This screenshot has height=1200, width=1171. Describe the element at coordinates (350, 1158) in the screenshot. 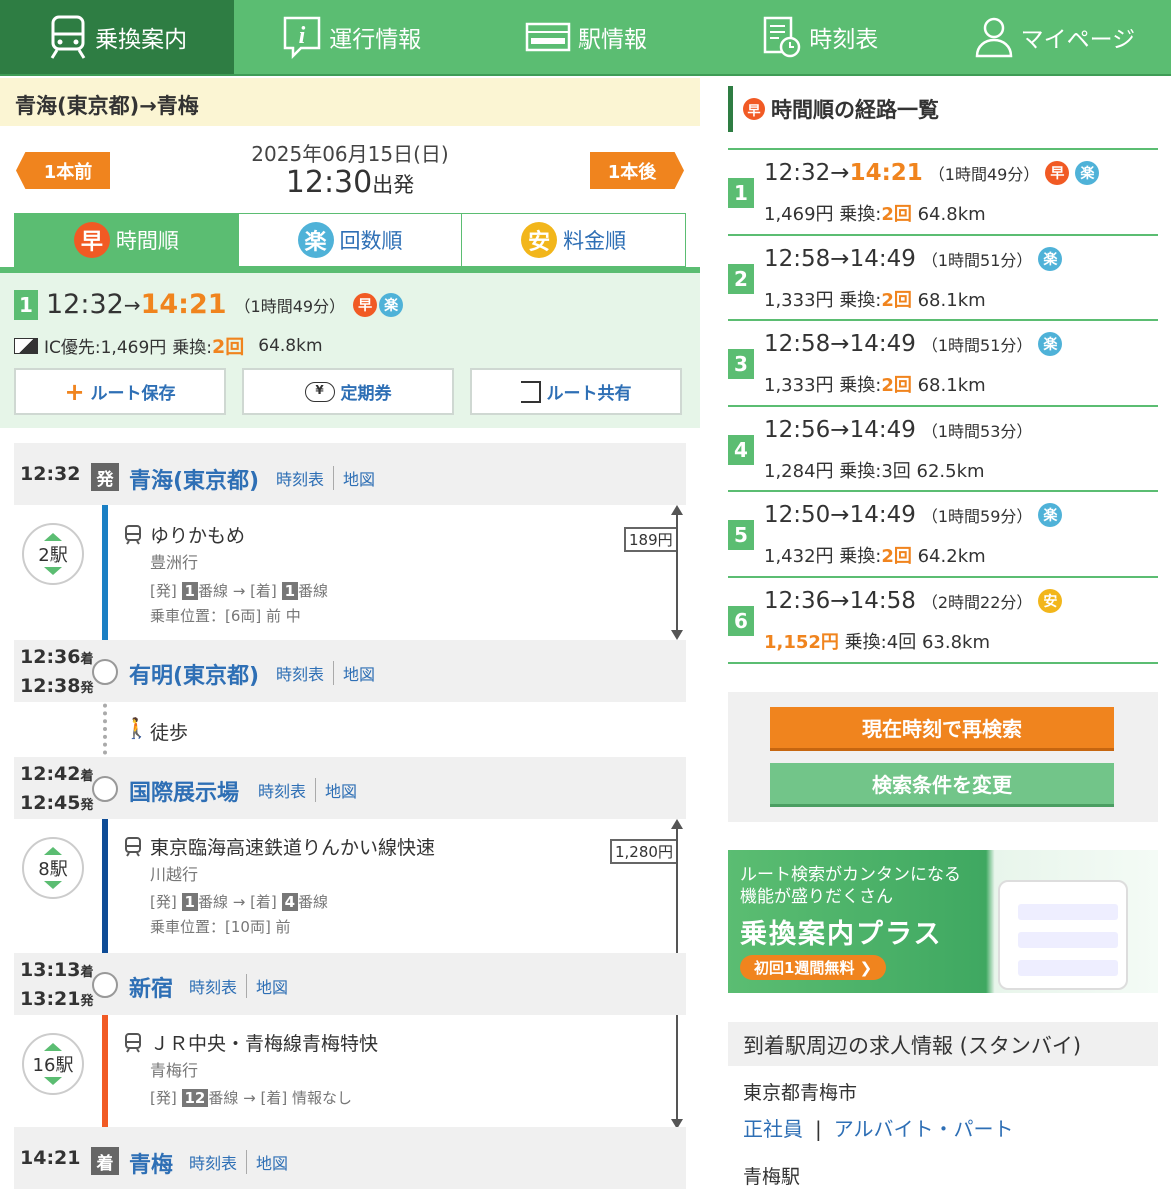

I see `station-row: 14:21 着 青梅 時刻表 地図` at that location.